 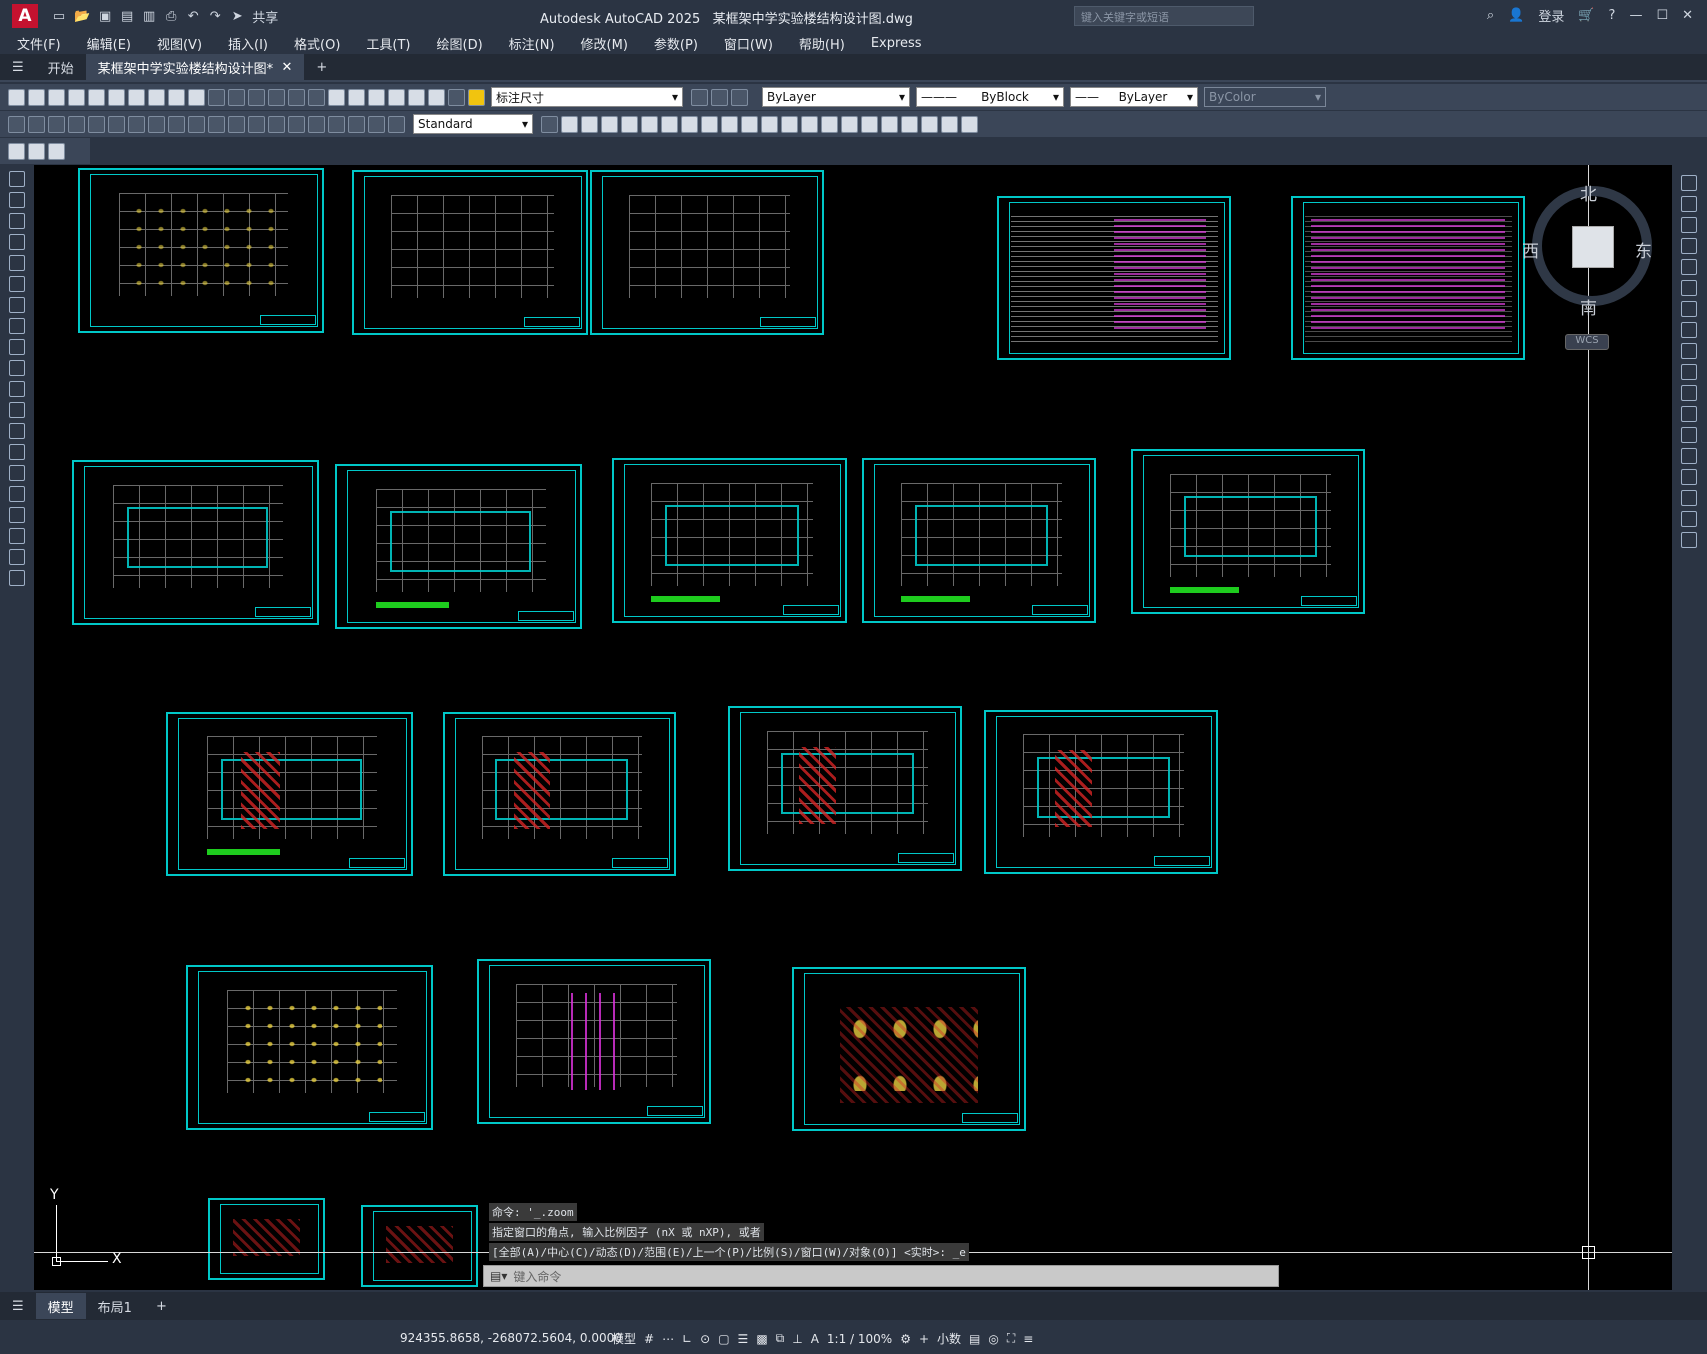 What do you see at coordinates (909, 124) in the screenshot?
I see `bring-front-icon` at bounding box center [909, 124].